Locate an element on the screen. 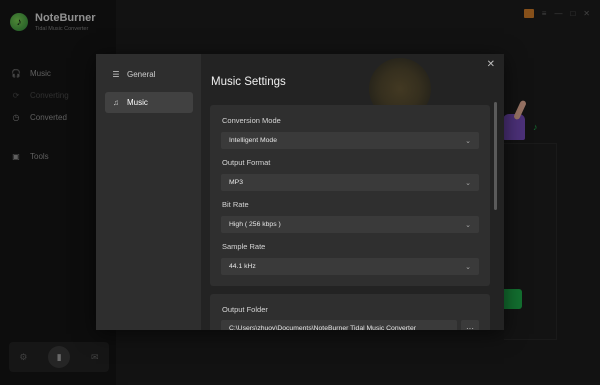 Image resolution: width=600 pixels, height=385 pixels. sliders-icon: ☰ is located at coordinates (116, 74).